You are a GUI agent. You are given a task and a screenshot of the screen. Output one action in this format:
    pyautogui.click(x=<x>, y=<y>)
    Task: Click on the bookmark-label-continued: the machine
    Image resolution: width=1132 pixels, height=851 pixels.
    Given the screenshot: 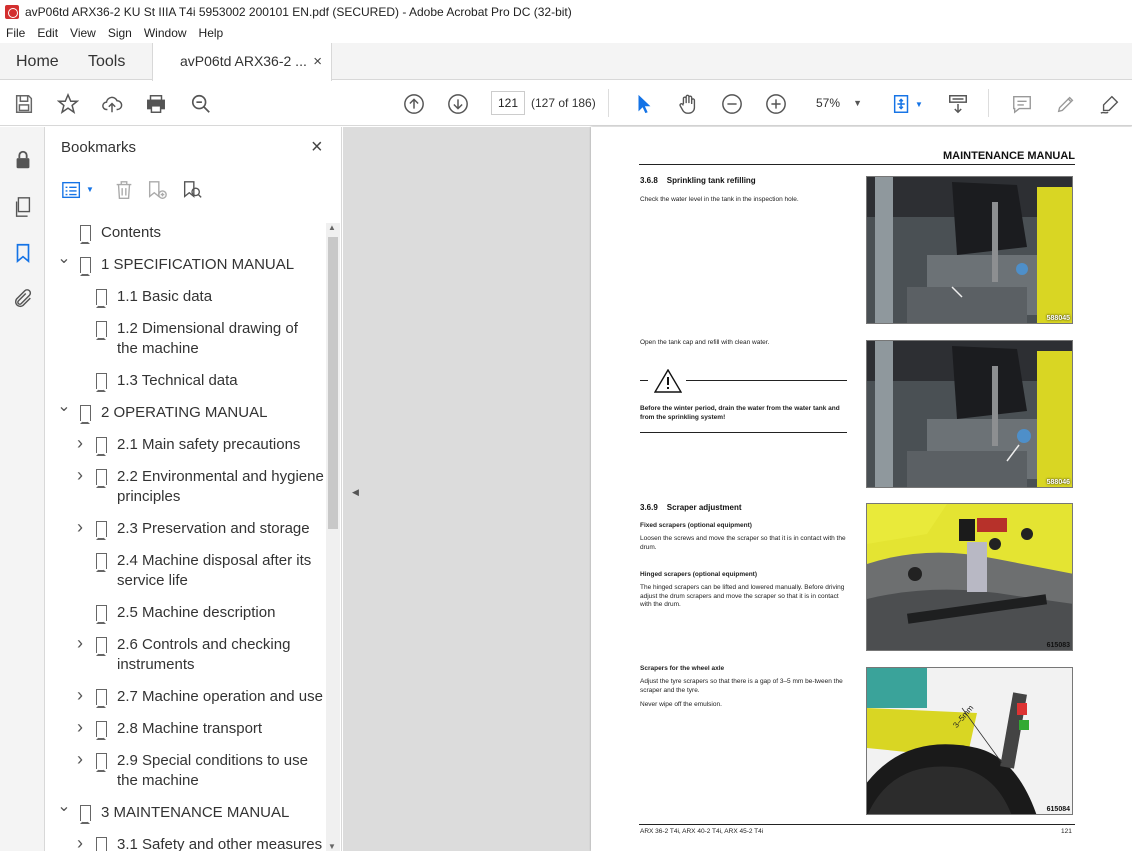 What is the action you would take?
    pyautogui.click(x=158, y=780)
    